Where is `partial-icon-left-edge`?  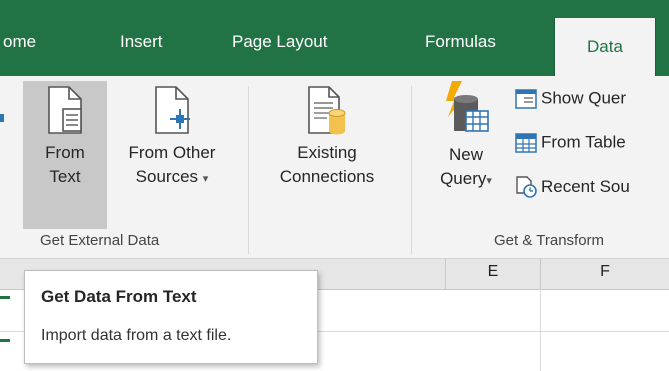 partial-icon-left-edge is located at coordinates (2, 118).